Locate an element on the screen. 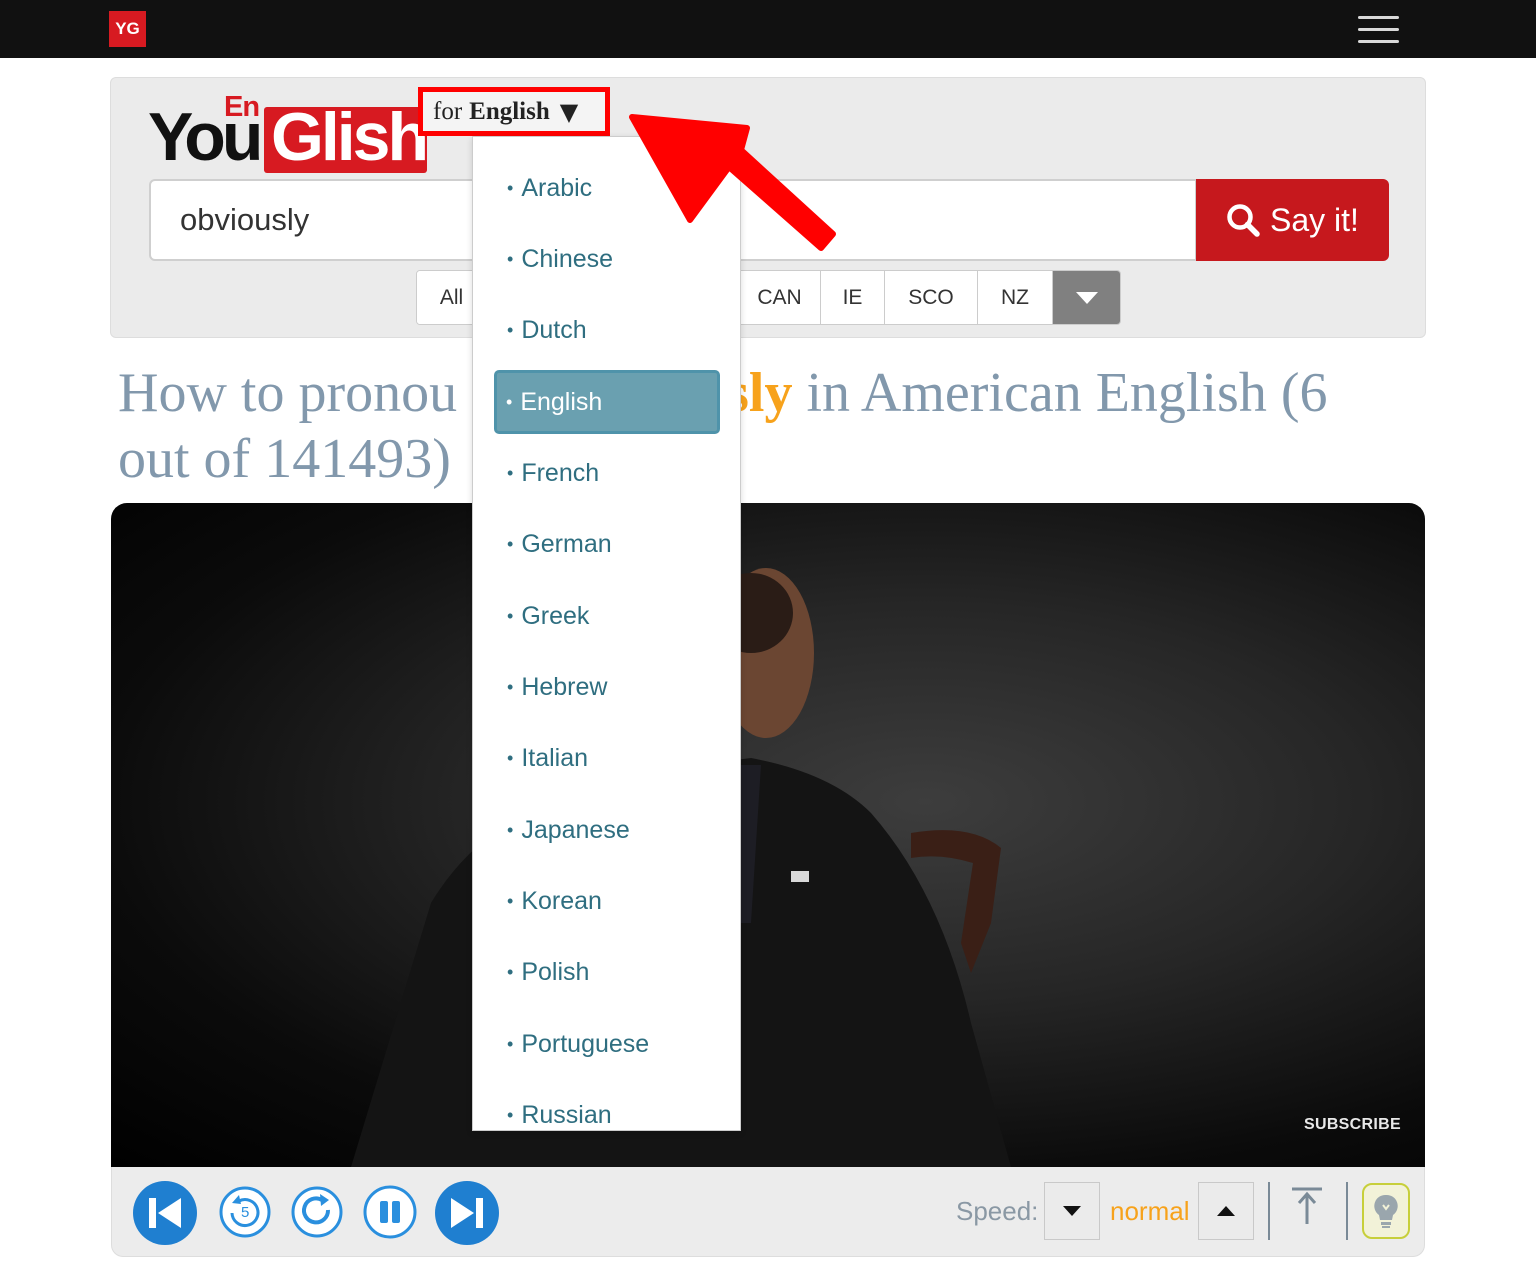 This screenshot has width=1536, height=1269. replay-5-icon: 5 is located at coordinates (245, 1212).